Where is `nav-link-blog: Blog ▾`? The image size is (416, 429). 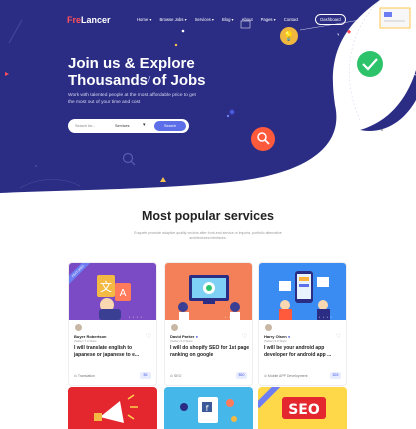
nav-link-blog: Blog ▾ is located at coordinates (228, 19).